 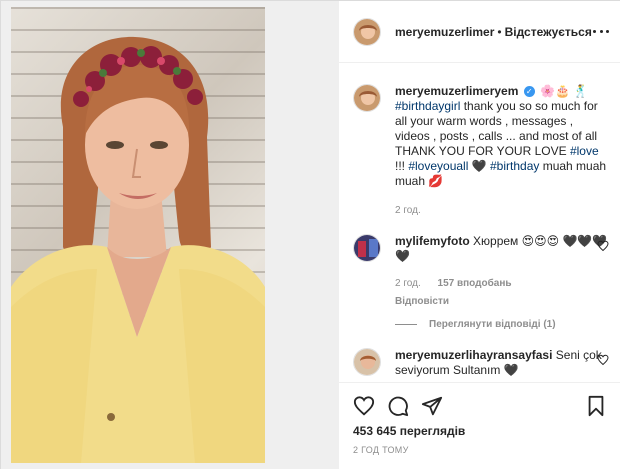 I want to click on hashtag-loveyouall: #loveyouall, so click(x=438, y=166).